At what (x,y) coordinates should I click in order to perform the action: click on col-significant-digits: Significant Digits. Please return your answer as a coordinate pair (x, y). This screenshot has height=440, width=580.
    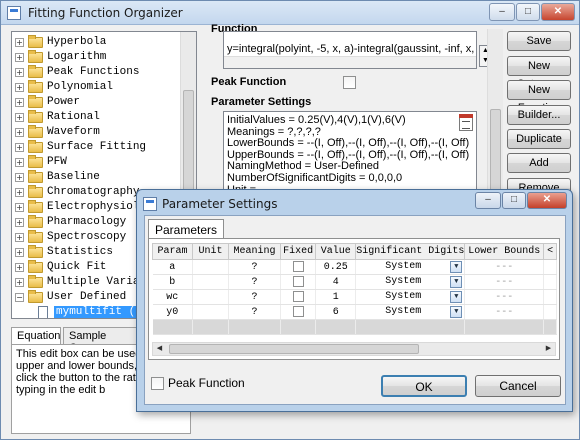
    Looking at the image, I should click on (410, 251).